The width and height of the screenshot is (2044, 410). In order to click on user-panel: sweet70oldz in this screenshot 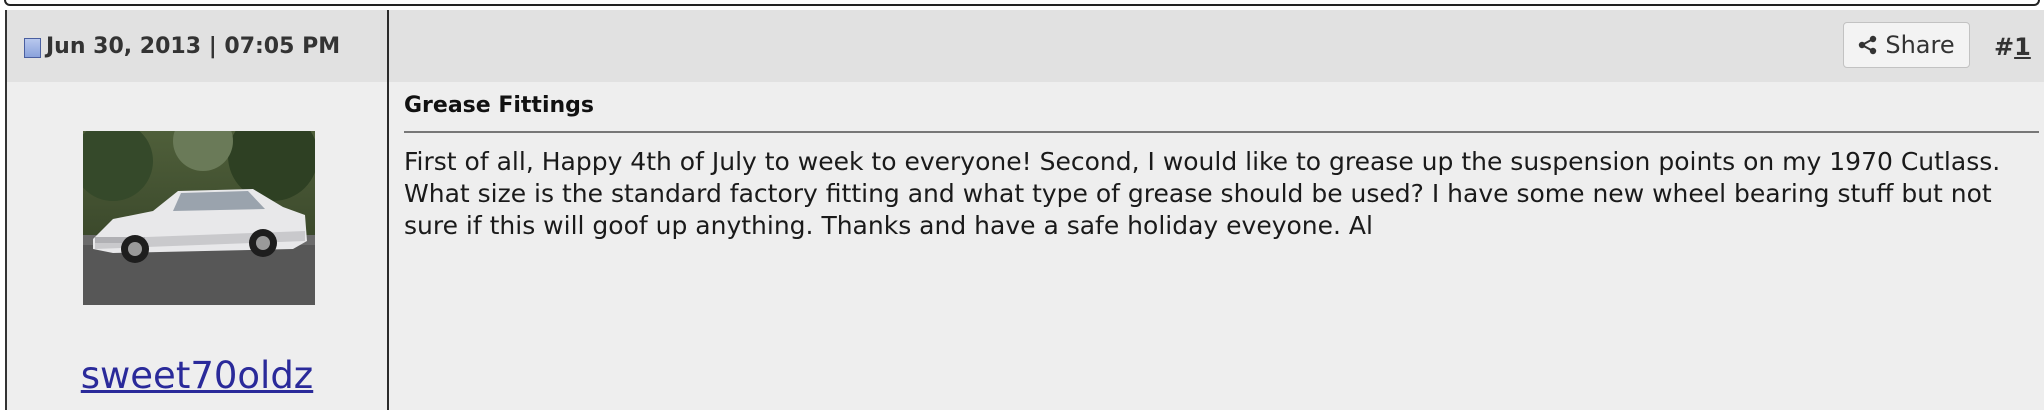, I will do `click(197, 246)`.